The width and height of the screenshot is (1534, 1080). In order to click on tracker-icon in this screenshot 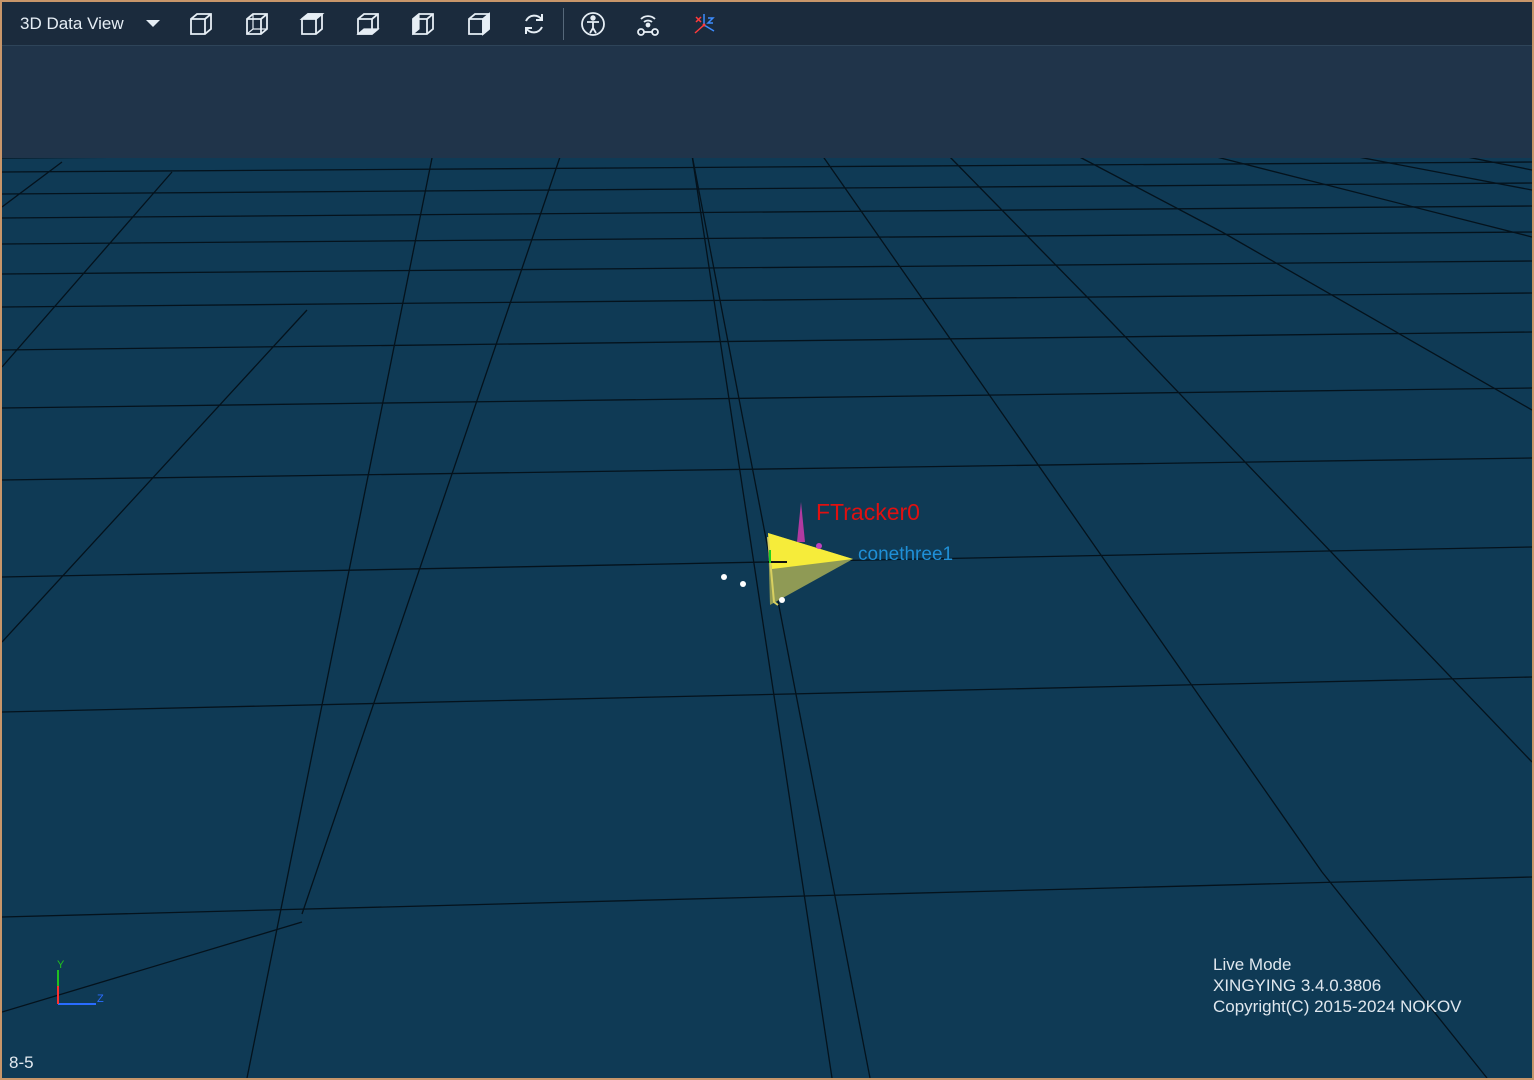, I will do `click(648, 25)`.